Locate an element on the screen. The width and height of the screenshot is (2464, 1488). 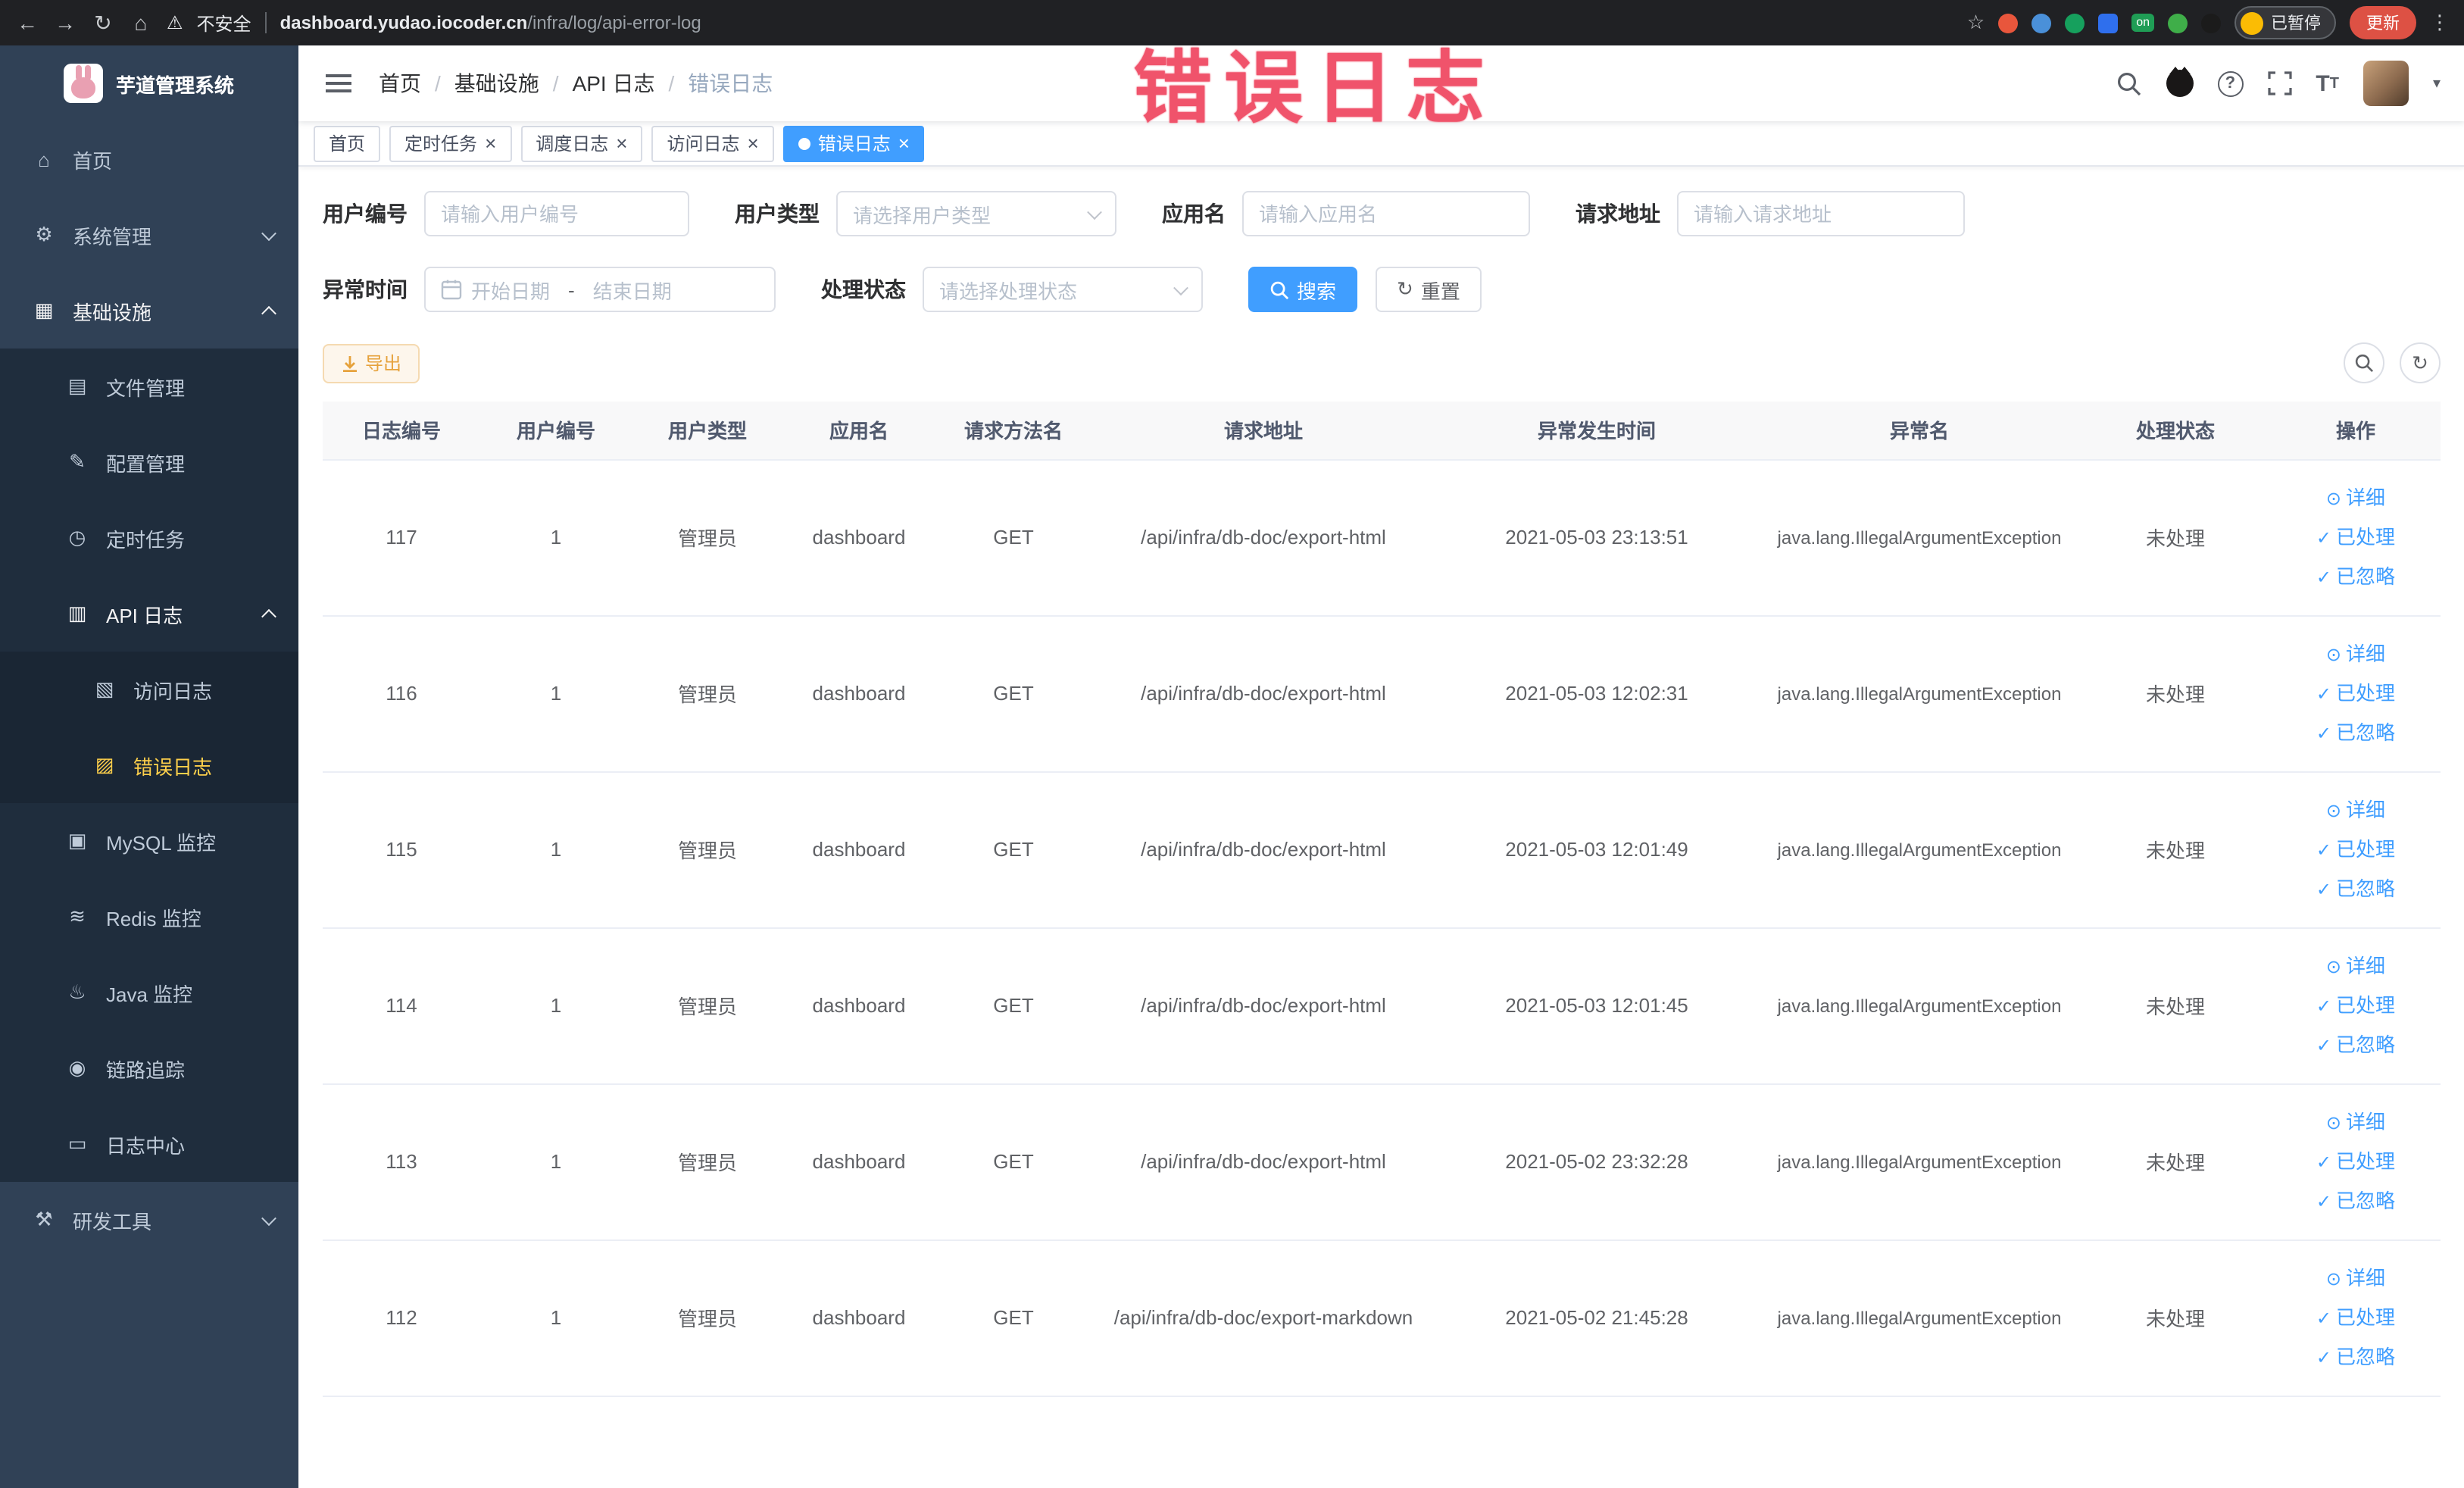
refresh-table-button: ↻ is located at coordinates (2420, 362).